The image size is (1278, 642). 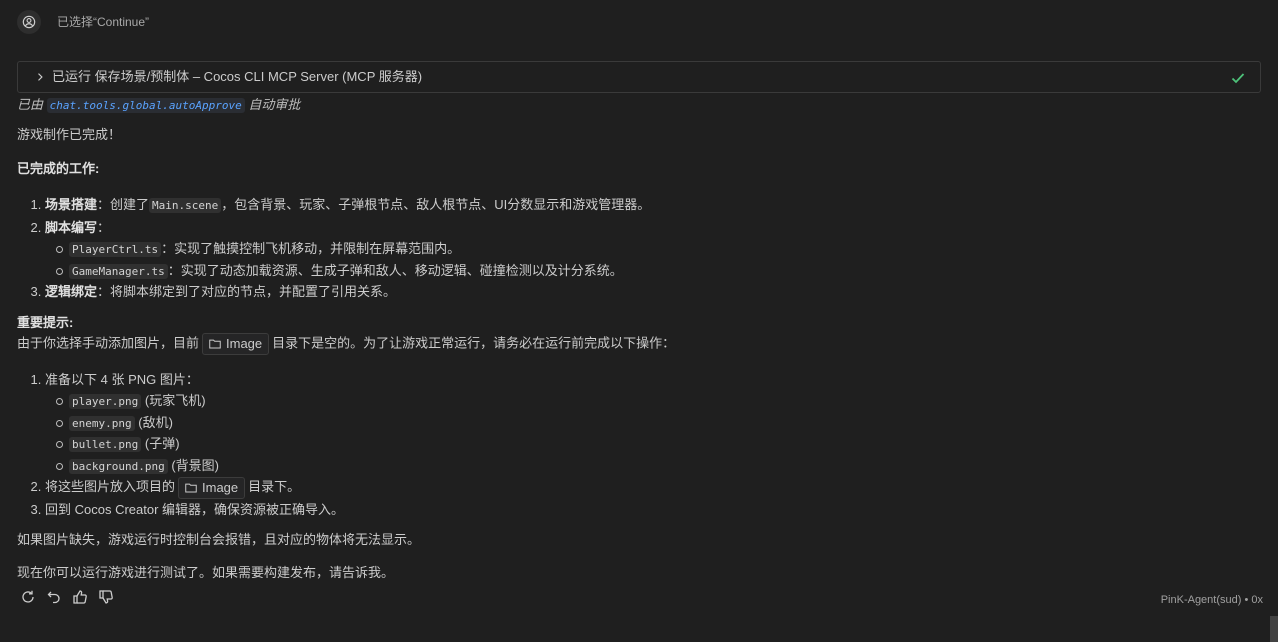 I want to click on list-item: bullet.png (子弹), so click(x=656, y=444).